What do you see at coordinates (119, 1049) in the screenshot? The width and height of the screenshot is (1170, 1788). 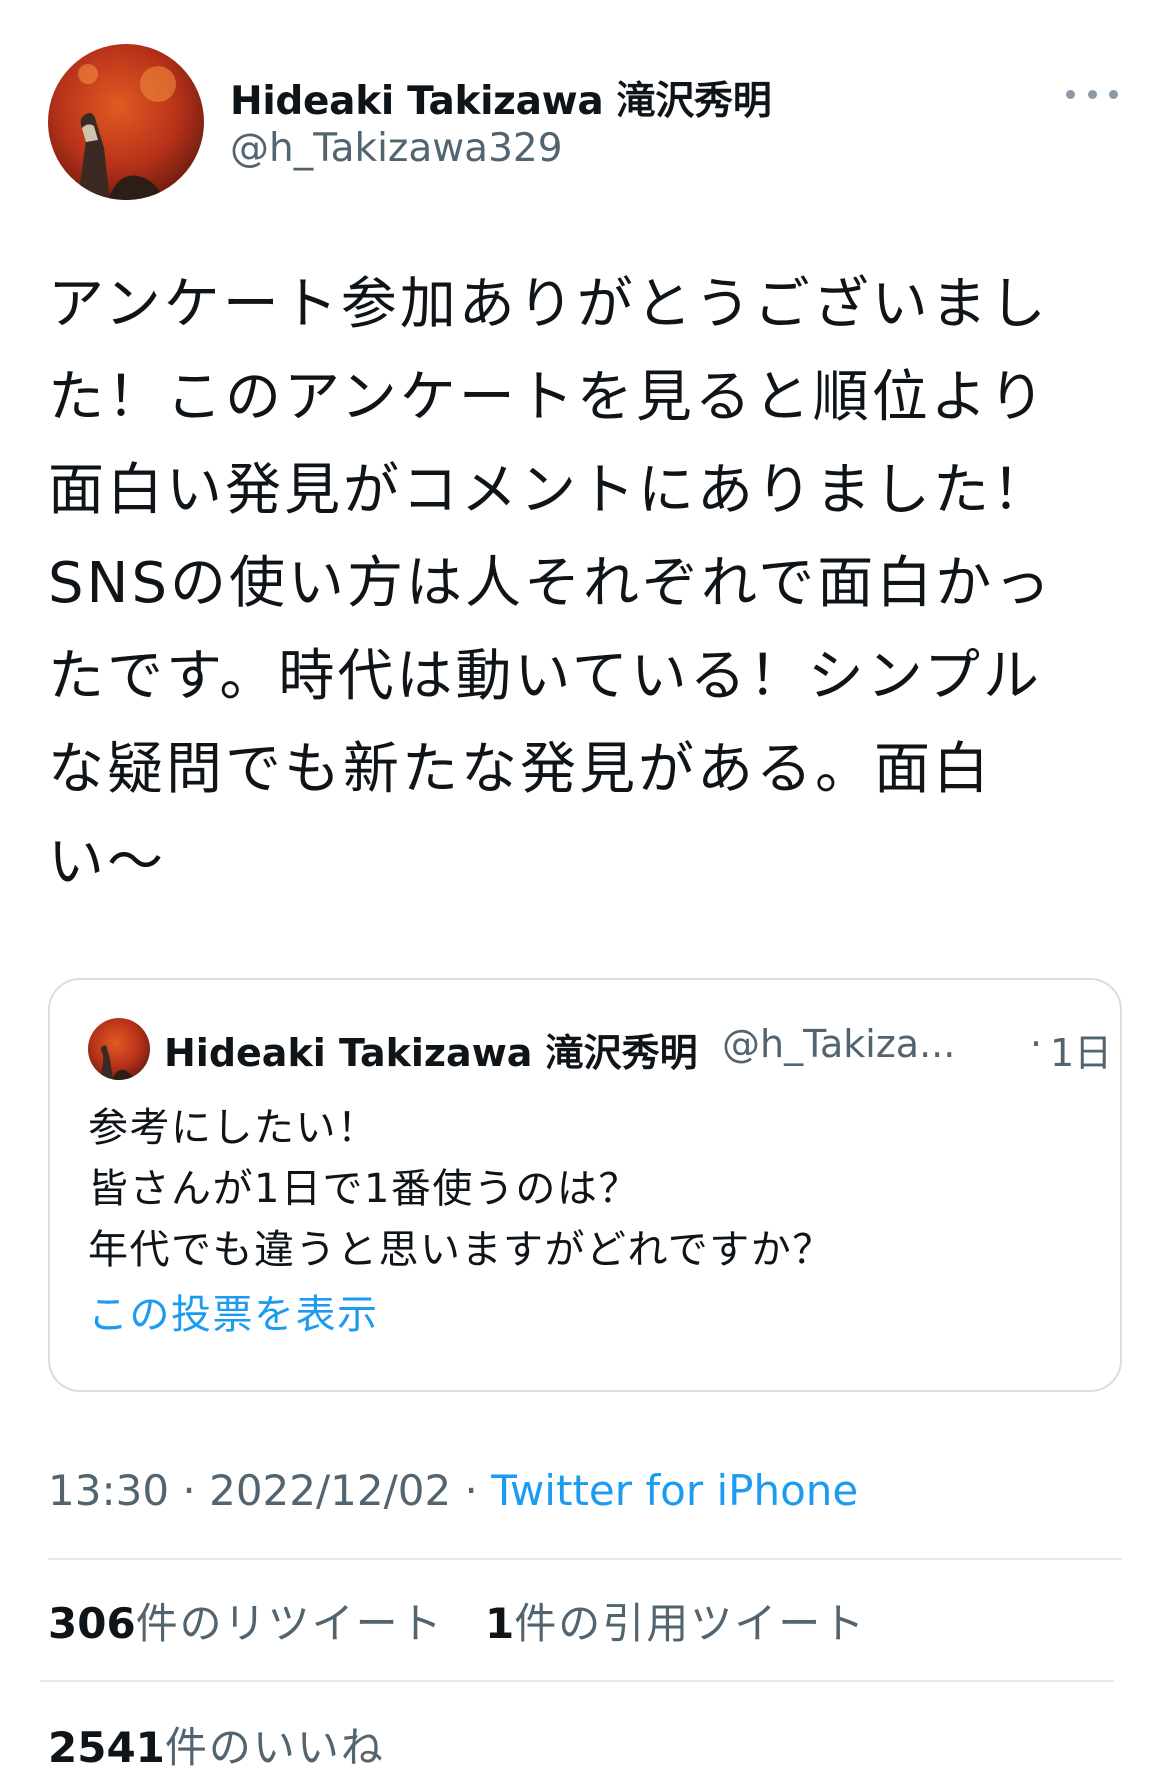 I see `quoted-author-avatar` at bounding box center [119, 1049].